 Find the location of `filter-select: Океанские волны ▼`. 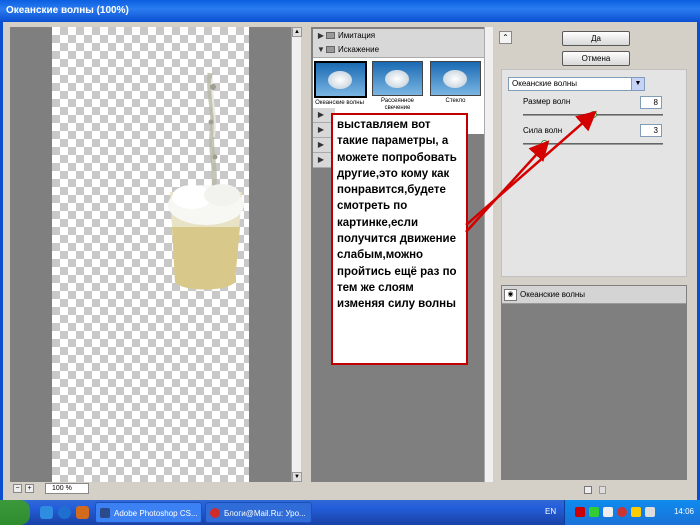

filter-select: Океанские волны ▼ is located at coordinates (576, 84).